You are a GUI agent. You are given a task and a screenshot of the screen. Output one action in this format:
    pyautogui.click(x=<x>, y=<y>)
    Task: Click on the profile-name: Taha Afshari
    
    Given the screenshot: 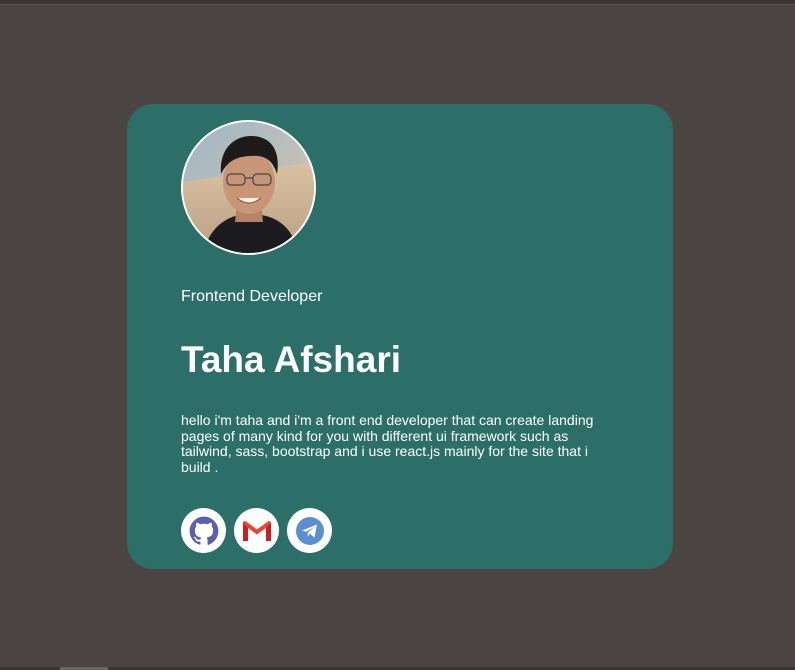 What is the action you would take?
    pyautogui.click(x=291, y=359)
    